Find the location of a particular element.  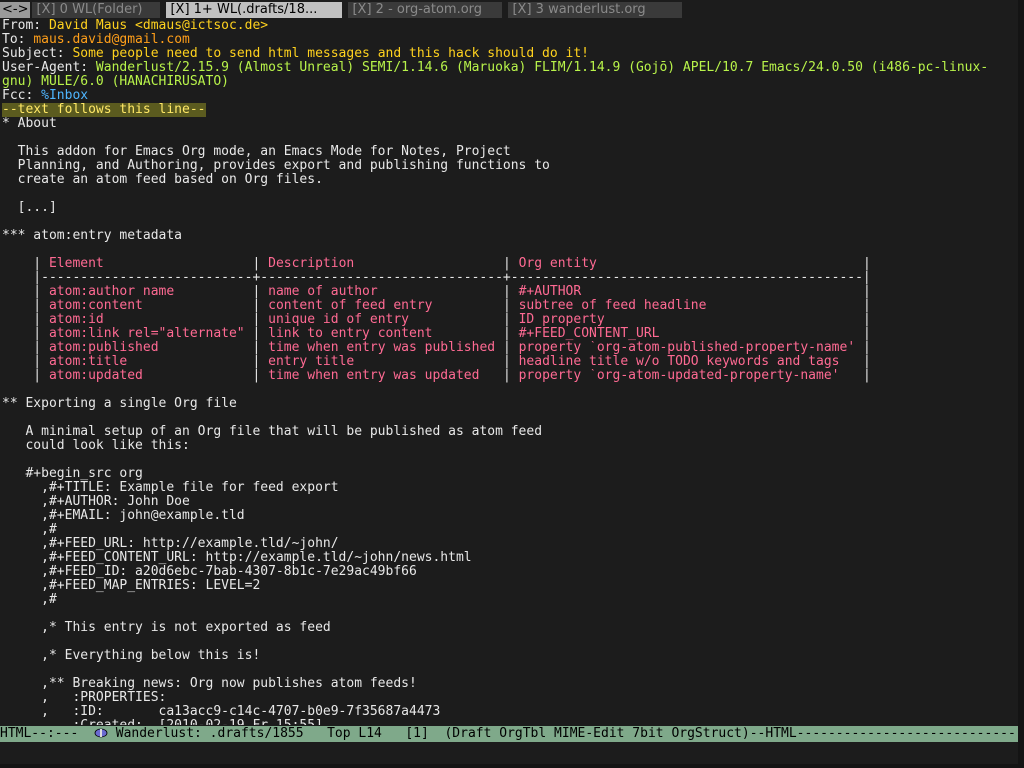

src-begin: #+begin_src org is located at coordinates (72, 474).